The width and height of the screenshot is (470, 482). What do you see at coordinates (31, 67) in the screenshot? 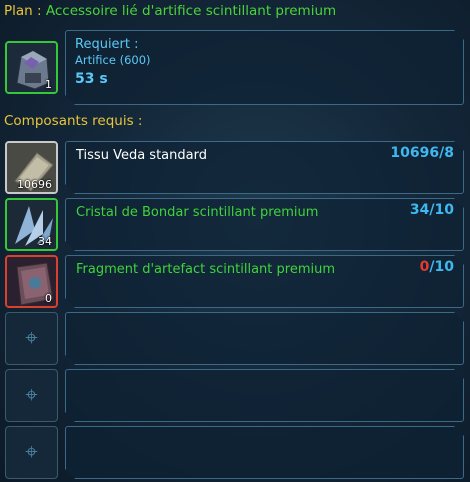
I see `recipe-slot: 1` at bounding box center [31, 67].